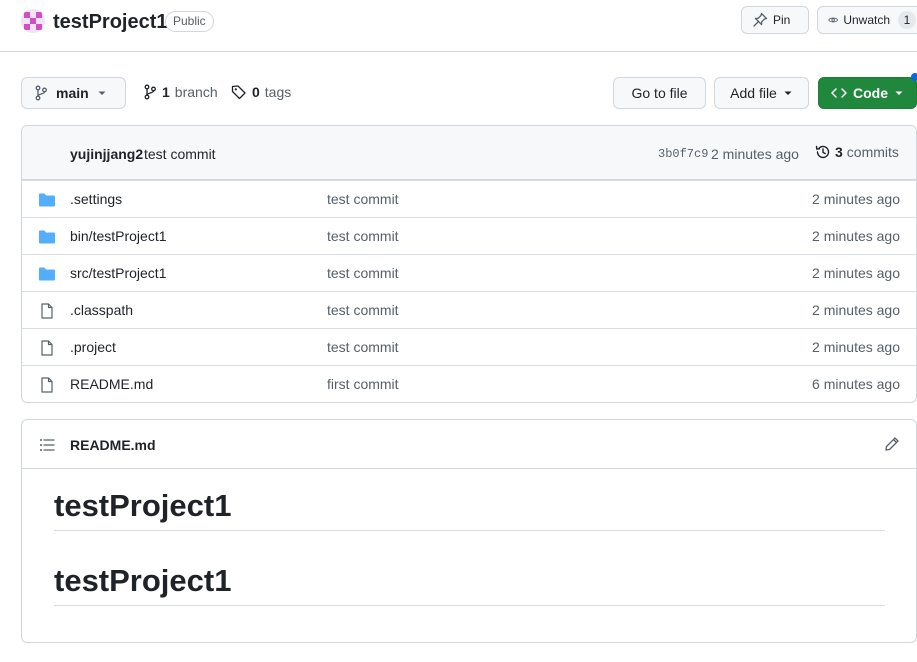  Describe the element at coordinates (822, 152) in the screenshot. I see `history-icon` at that location.